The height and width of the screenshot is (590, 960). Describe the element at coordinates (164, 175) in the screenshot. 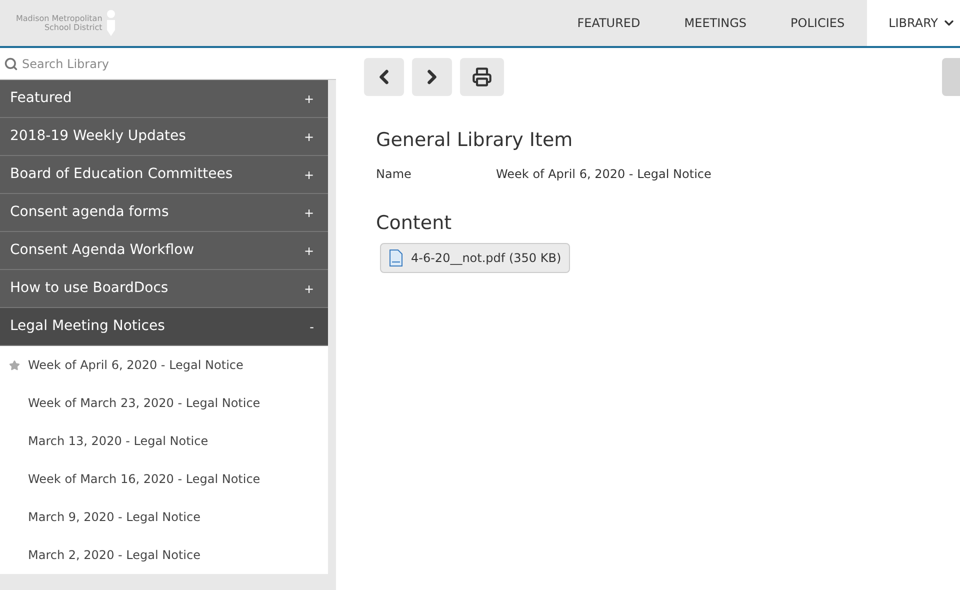

I see `category-header: Board of Education Committees +` at that location.